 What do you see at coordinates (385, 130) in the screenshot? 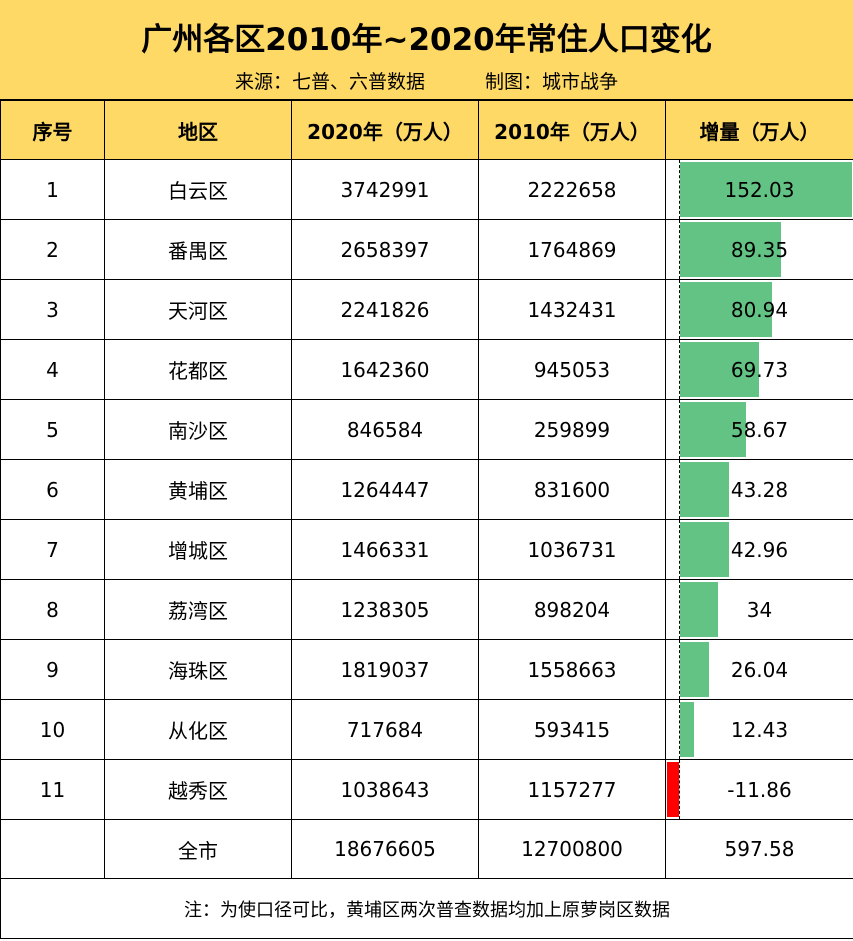
I see `header-pop2020: 2020年（万人）` at bounding box center [385, 130].